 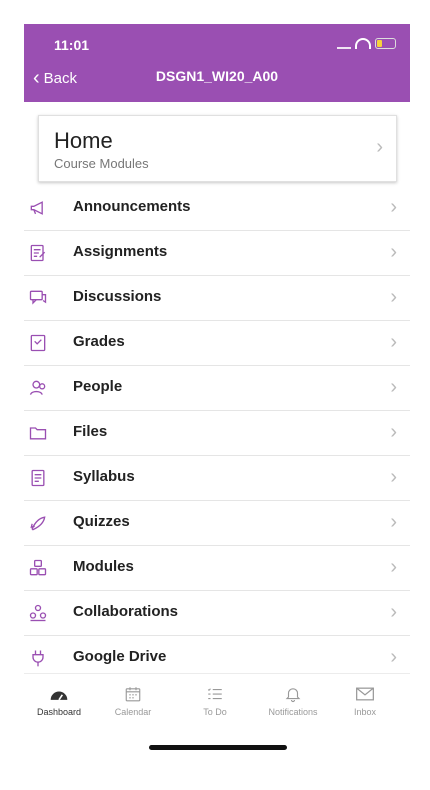 I want to click on nav-item-label: Assignments, so click(x=120, y=251).